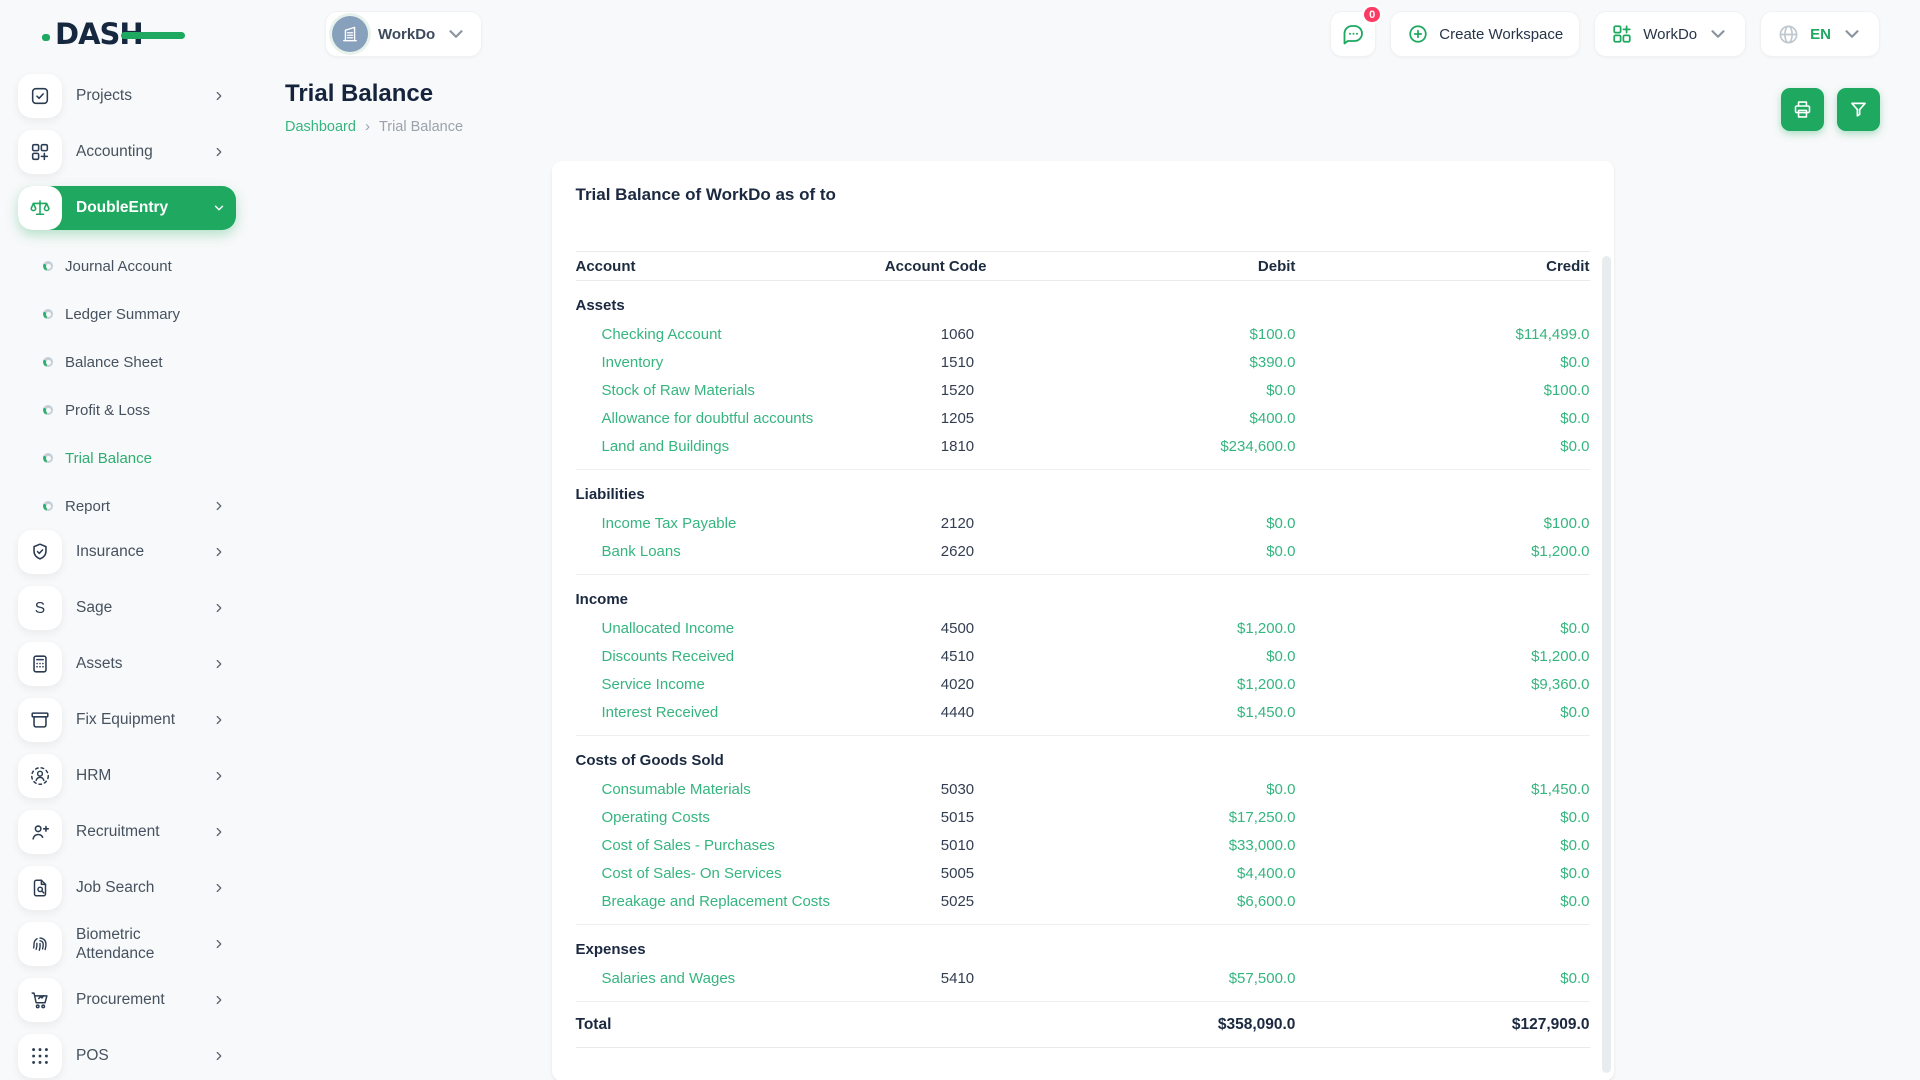  Describe the element at coordinates (114, 362) in the screenshot. I see `sidebar-subitem-label: Balance Sheet` at that location.